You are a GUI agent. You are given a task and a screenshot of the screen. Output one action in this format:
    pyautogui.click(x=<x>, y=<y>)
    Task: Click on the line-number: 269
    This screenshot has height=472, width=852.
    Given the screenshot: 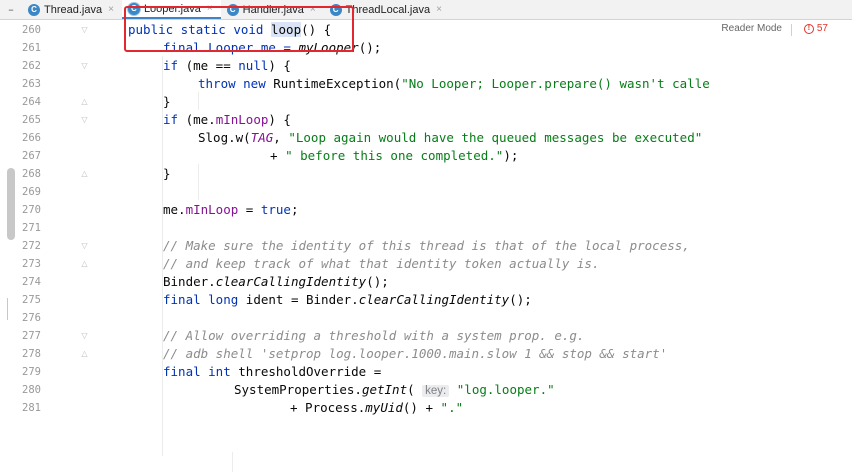 What is the action you would take?
    pyautogui.click(x=31, y=192)
    